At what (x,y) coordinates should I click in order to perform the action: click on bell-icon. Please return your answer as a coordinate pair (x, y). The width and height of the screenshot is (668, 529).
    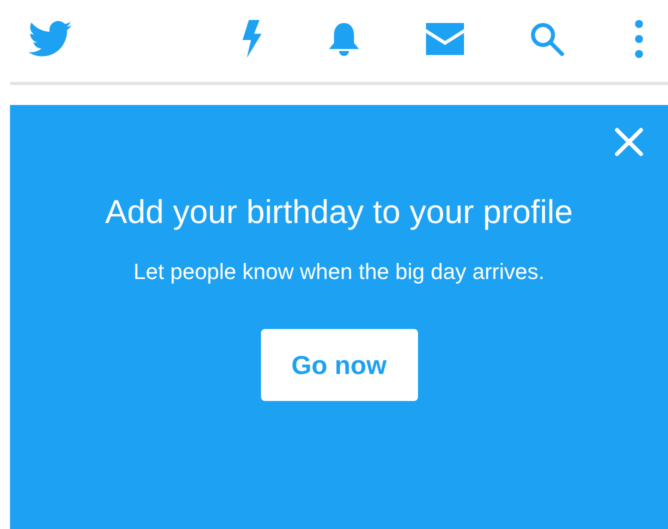
    Looking at the image, I should click on (344, 39).